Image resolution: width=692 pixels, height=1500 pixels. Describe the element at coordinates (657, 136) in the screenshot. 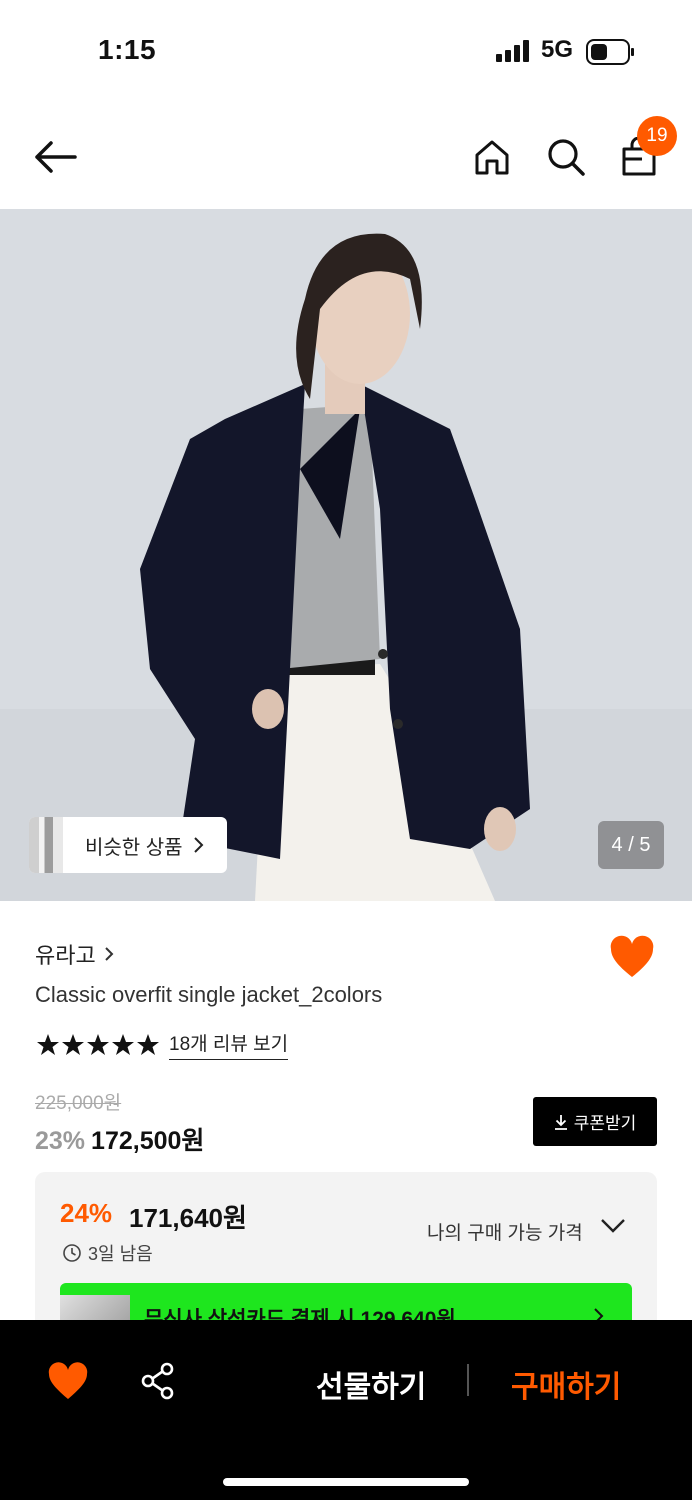

I see `cart-count-badge: 19` at that location.